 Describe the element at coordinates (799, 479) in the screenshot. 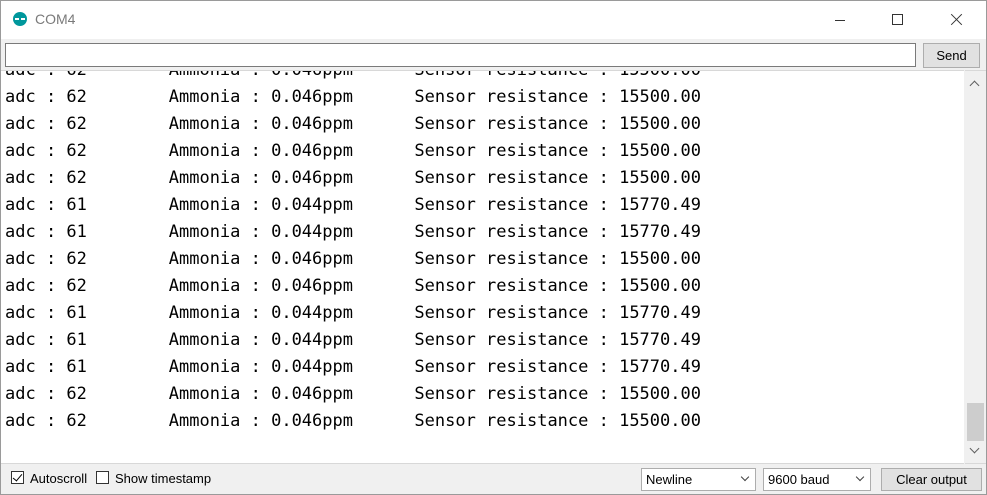

I see `baud-rate-value: 9600 baud` at that location.